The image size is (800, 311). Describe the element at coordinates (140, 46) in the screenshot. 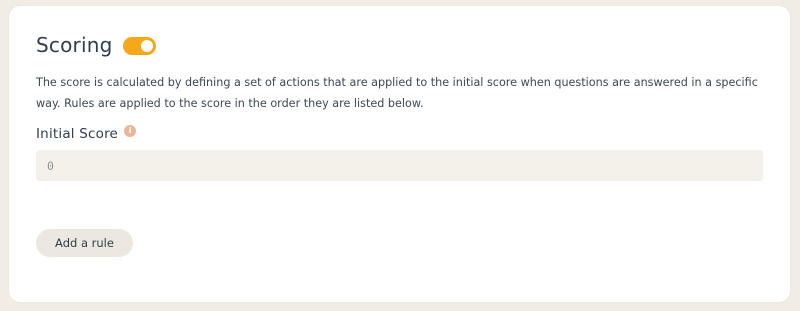

I see `scoring-toggle` at that location.